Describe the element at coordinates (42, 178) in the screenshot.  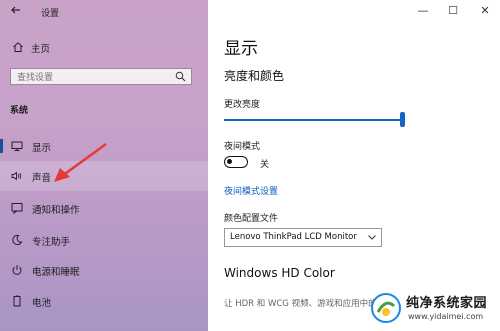
I see `sidebar-item-label: 声音` at that location.